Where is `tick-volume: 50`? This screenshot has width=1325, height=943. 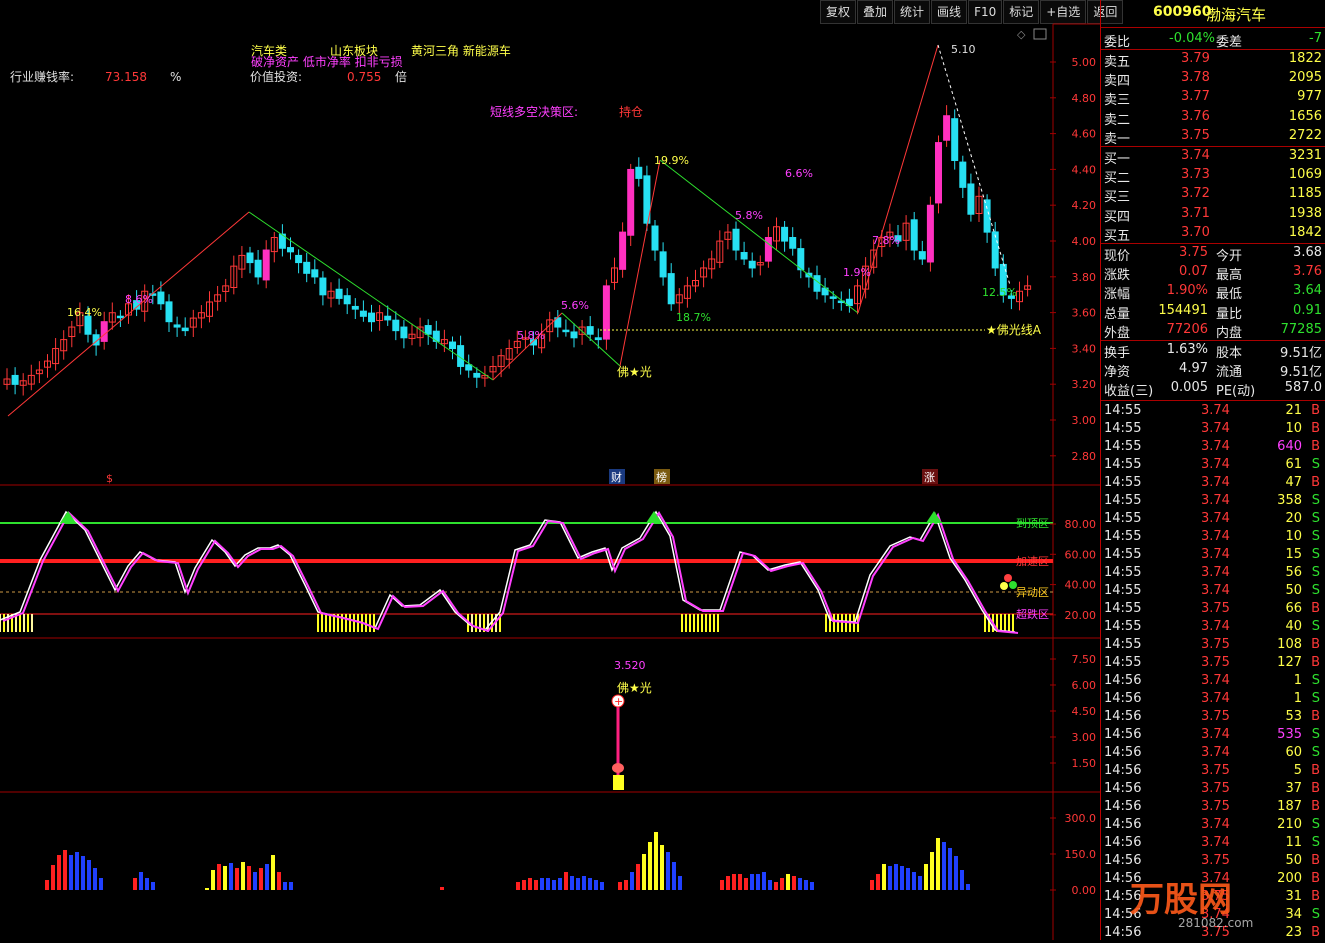 tick-volume: 50 is located at coordinates (1293, 590).